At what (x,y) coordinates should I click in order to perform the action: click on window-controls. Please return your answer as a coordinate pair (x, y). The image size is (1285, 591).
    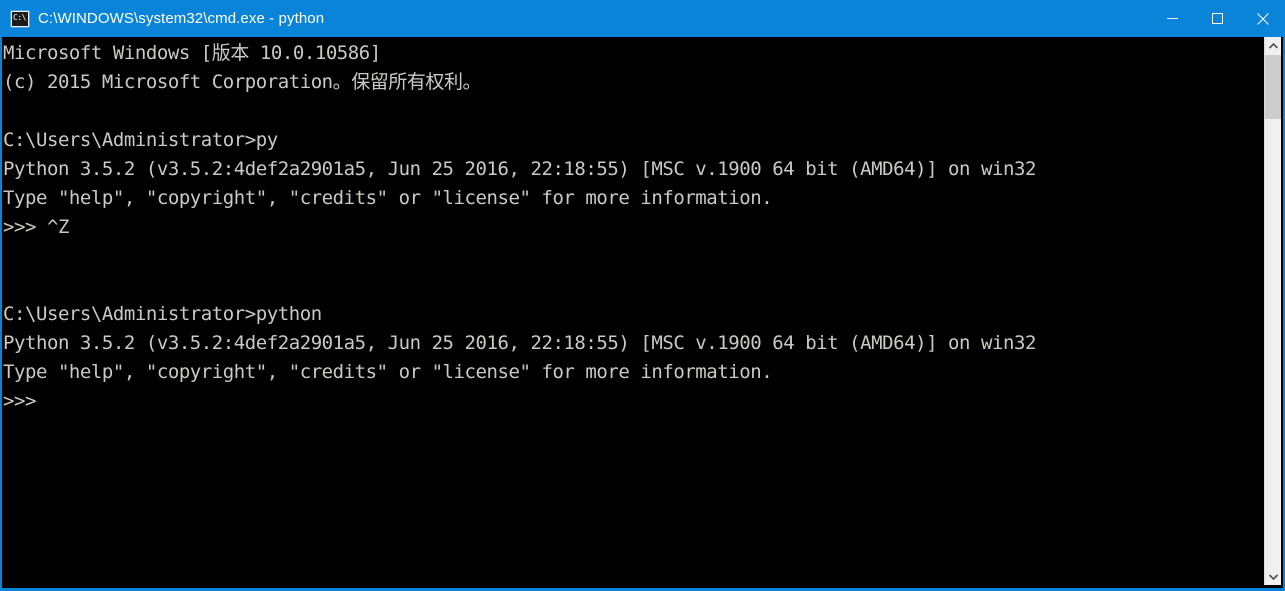
    Looking at the image, I should click on (1216, 18).